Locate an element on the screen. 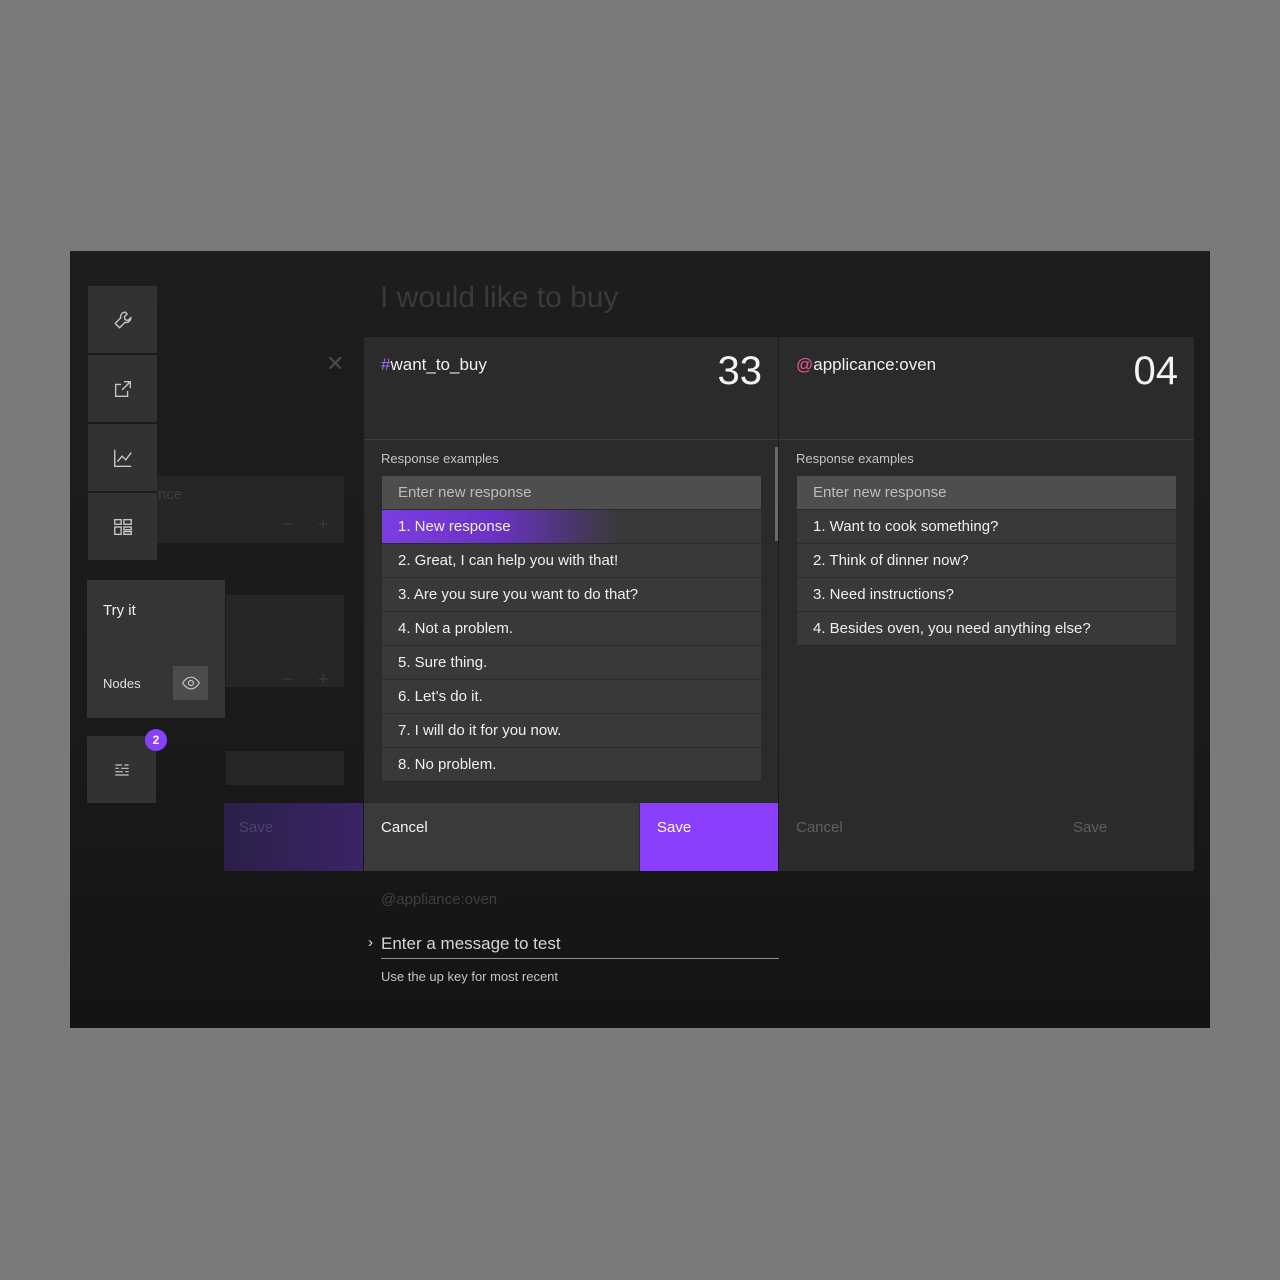 This screenshot has width=1280, height=1280. try-it-panel: Try it Nodes is located at coordinates (156, 649).